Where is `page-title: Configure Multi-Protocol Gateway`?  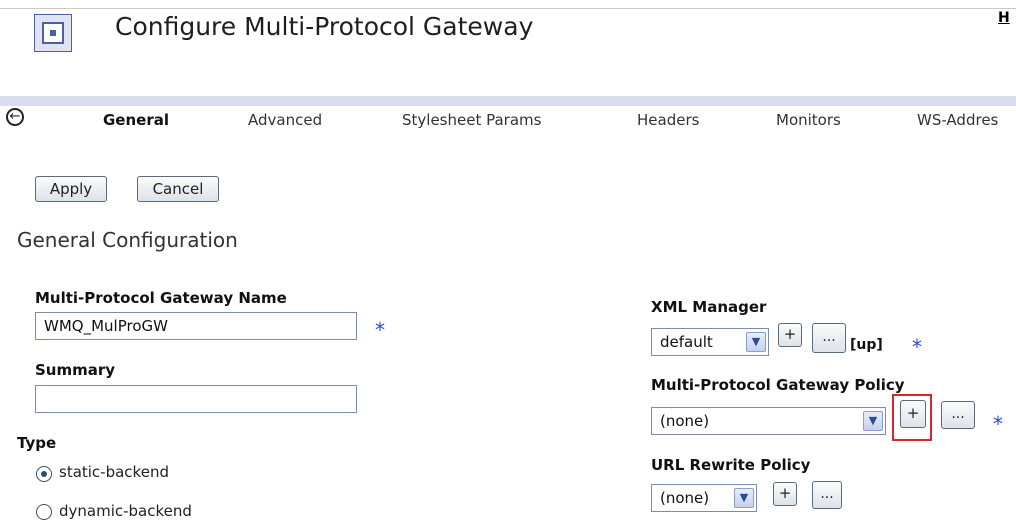
page-title: Configure Multi-Protocol Gateway is located at coordinates (324, 26).